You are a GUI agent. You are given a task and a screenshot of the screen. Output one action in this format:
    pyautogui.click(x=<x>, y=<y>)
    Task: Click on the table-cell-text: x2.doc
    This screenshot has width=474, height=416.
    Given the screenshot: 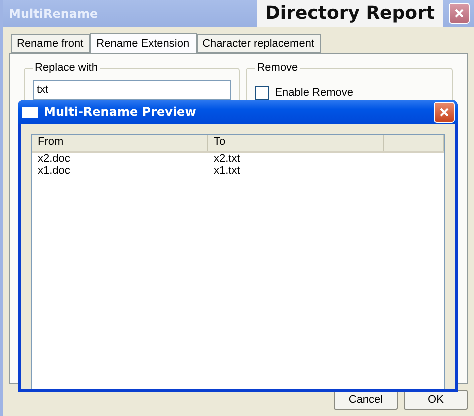 What is the action you would take?
    pyautogui.click(x=54, y=159)
    